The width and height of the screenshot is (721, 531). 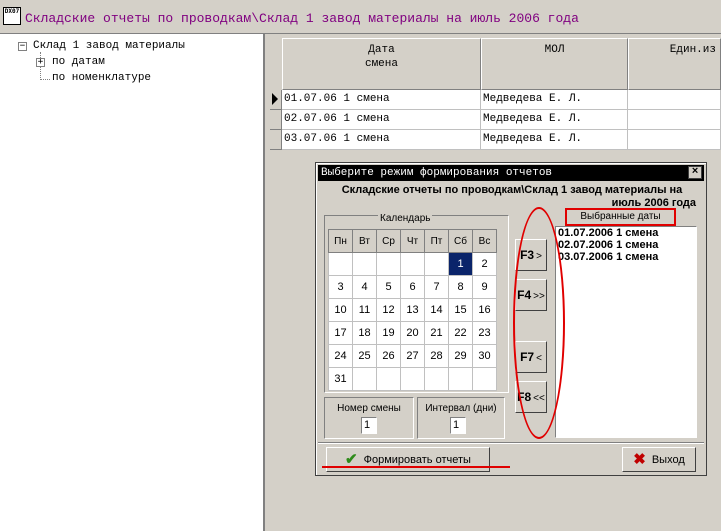 I want to click on calendar-day: 26, so click(x=388, y=356).